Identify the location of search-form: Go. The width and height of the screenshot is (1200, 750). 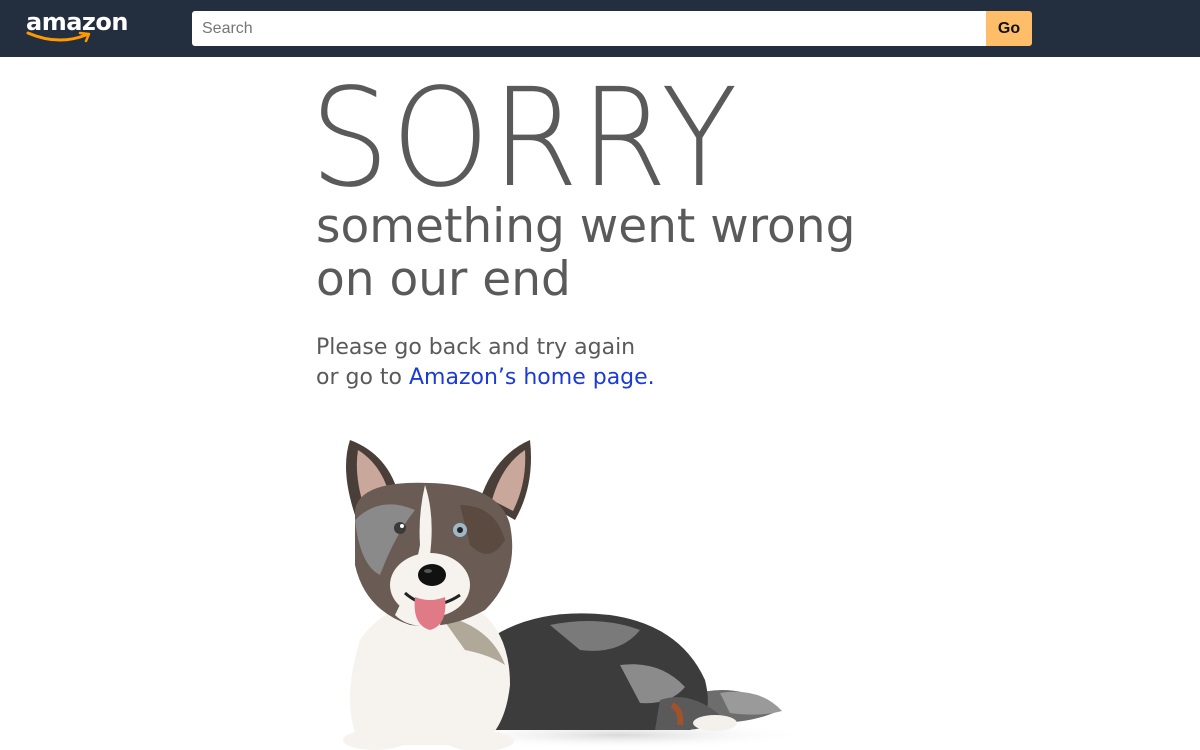
(612, 28).